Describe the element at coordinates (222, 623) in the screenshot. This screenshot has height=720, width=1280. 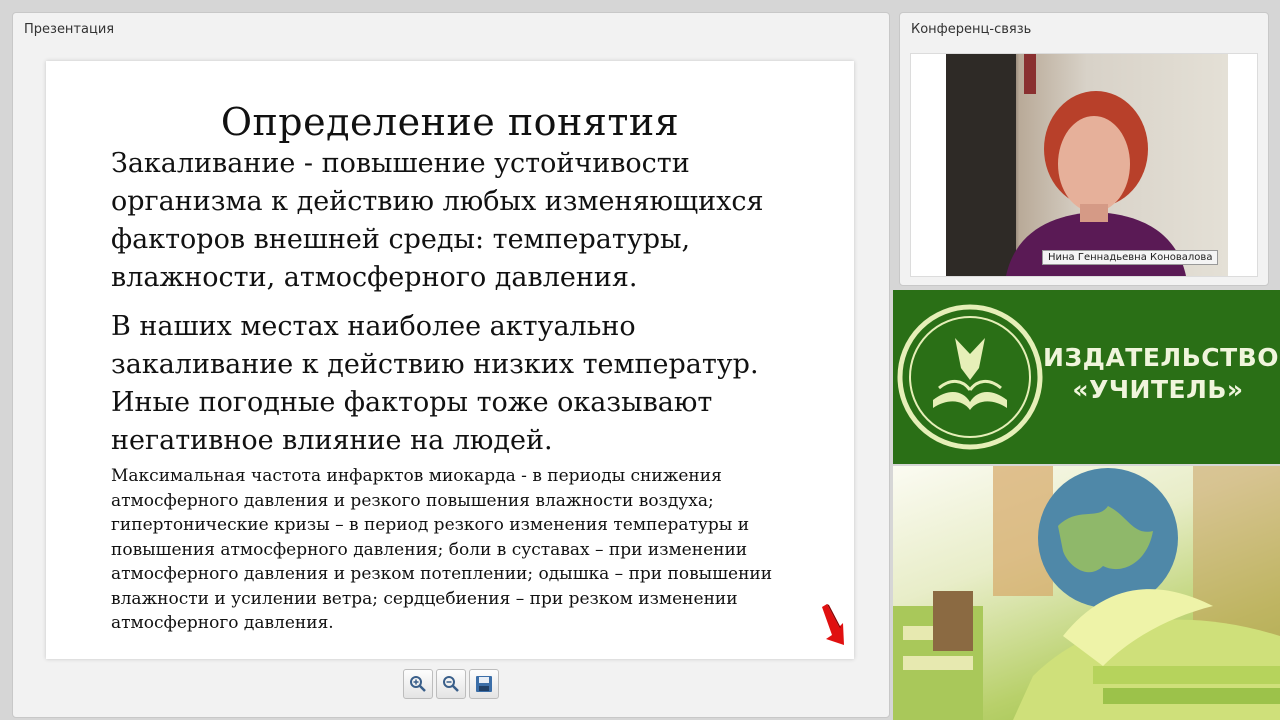
I see `slide-text-line: атмосферного давления.` at that location.